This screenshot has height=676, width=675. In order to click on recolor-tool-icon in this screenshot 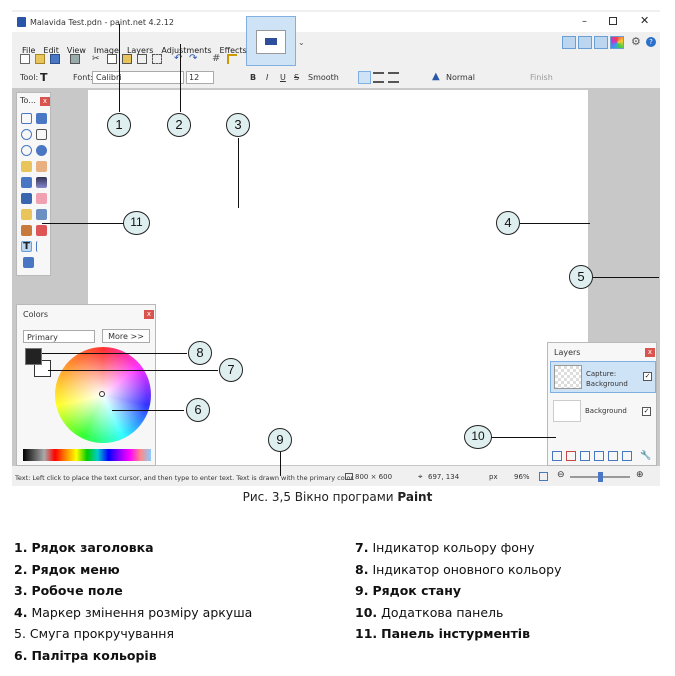, I will do `click(41, 230)`.